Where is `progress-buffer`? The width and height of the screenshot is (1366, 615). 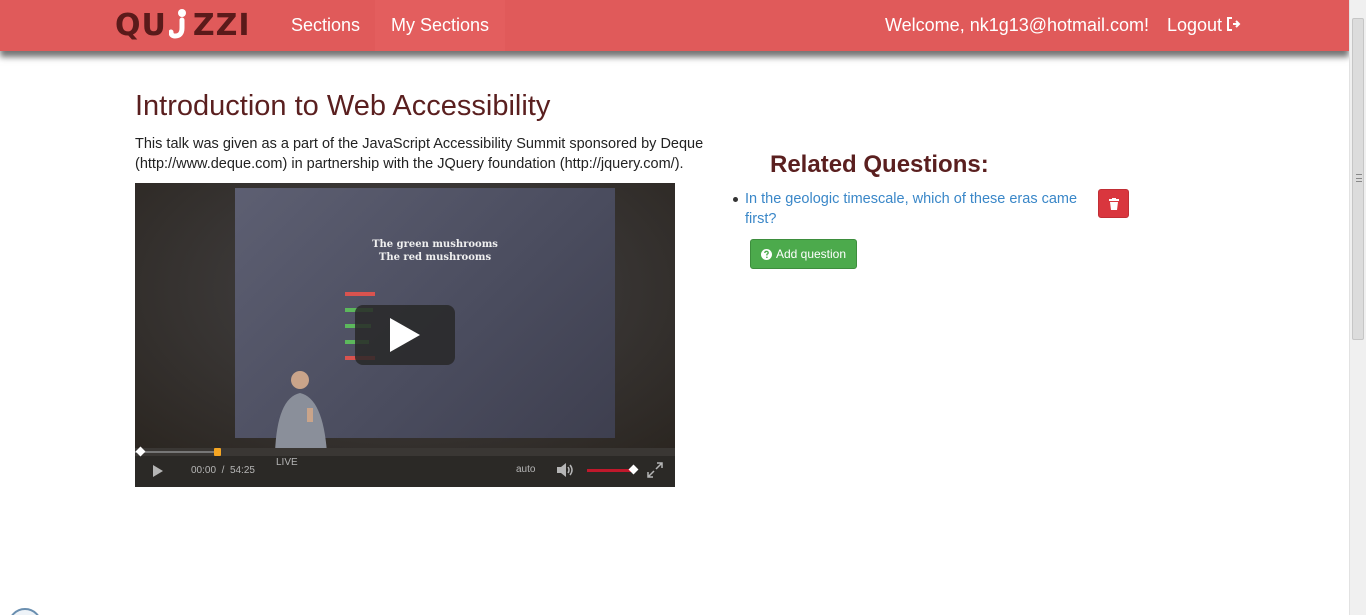 progress-buffer is located at coordinates (176, 452).